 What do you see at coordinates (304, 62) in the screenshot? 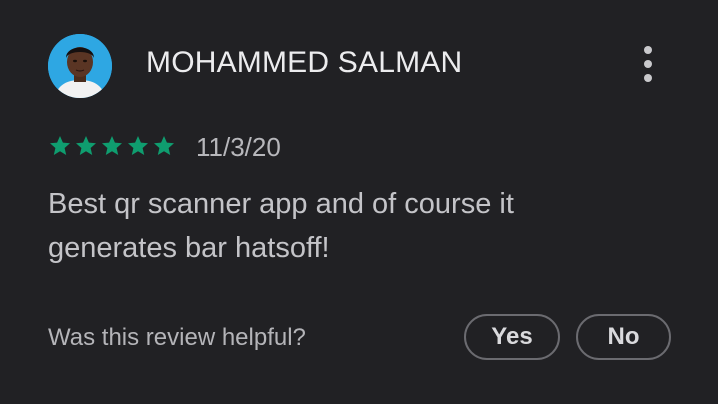
I see `reviewer-name: MOHAMMED SALMAN` at bounding box center [304, 62].